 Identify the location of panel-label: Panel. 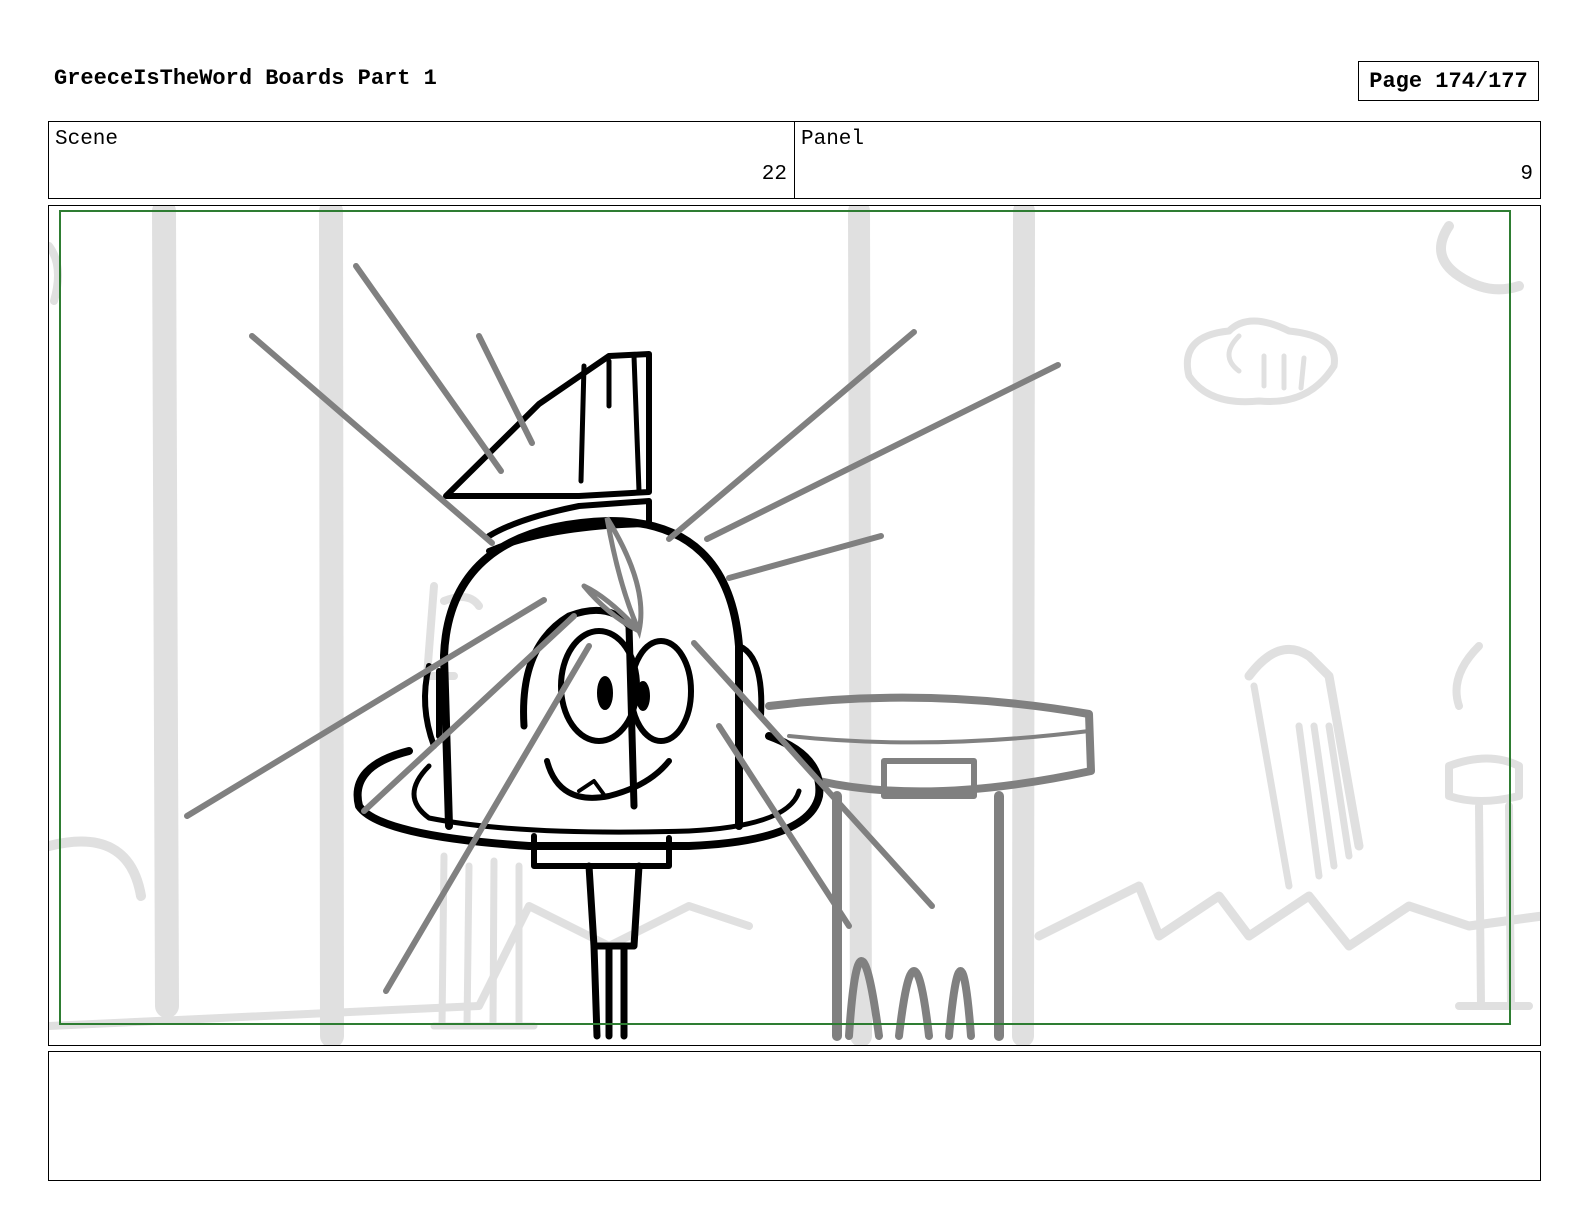
(833, 139).